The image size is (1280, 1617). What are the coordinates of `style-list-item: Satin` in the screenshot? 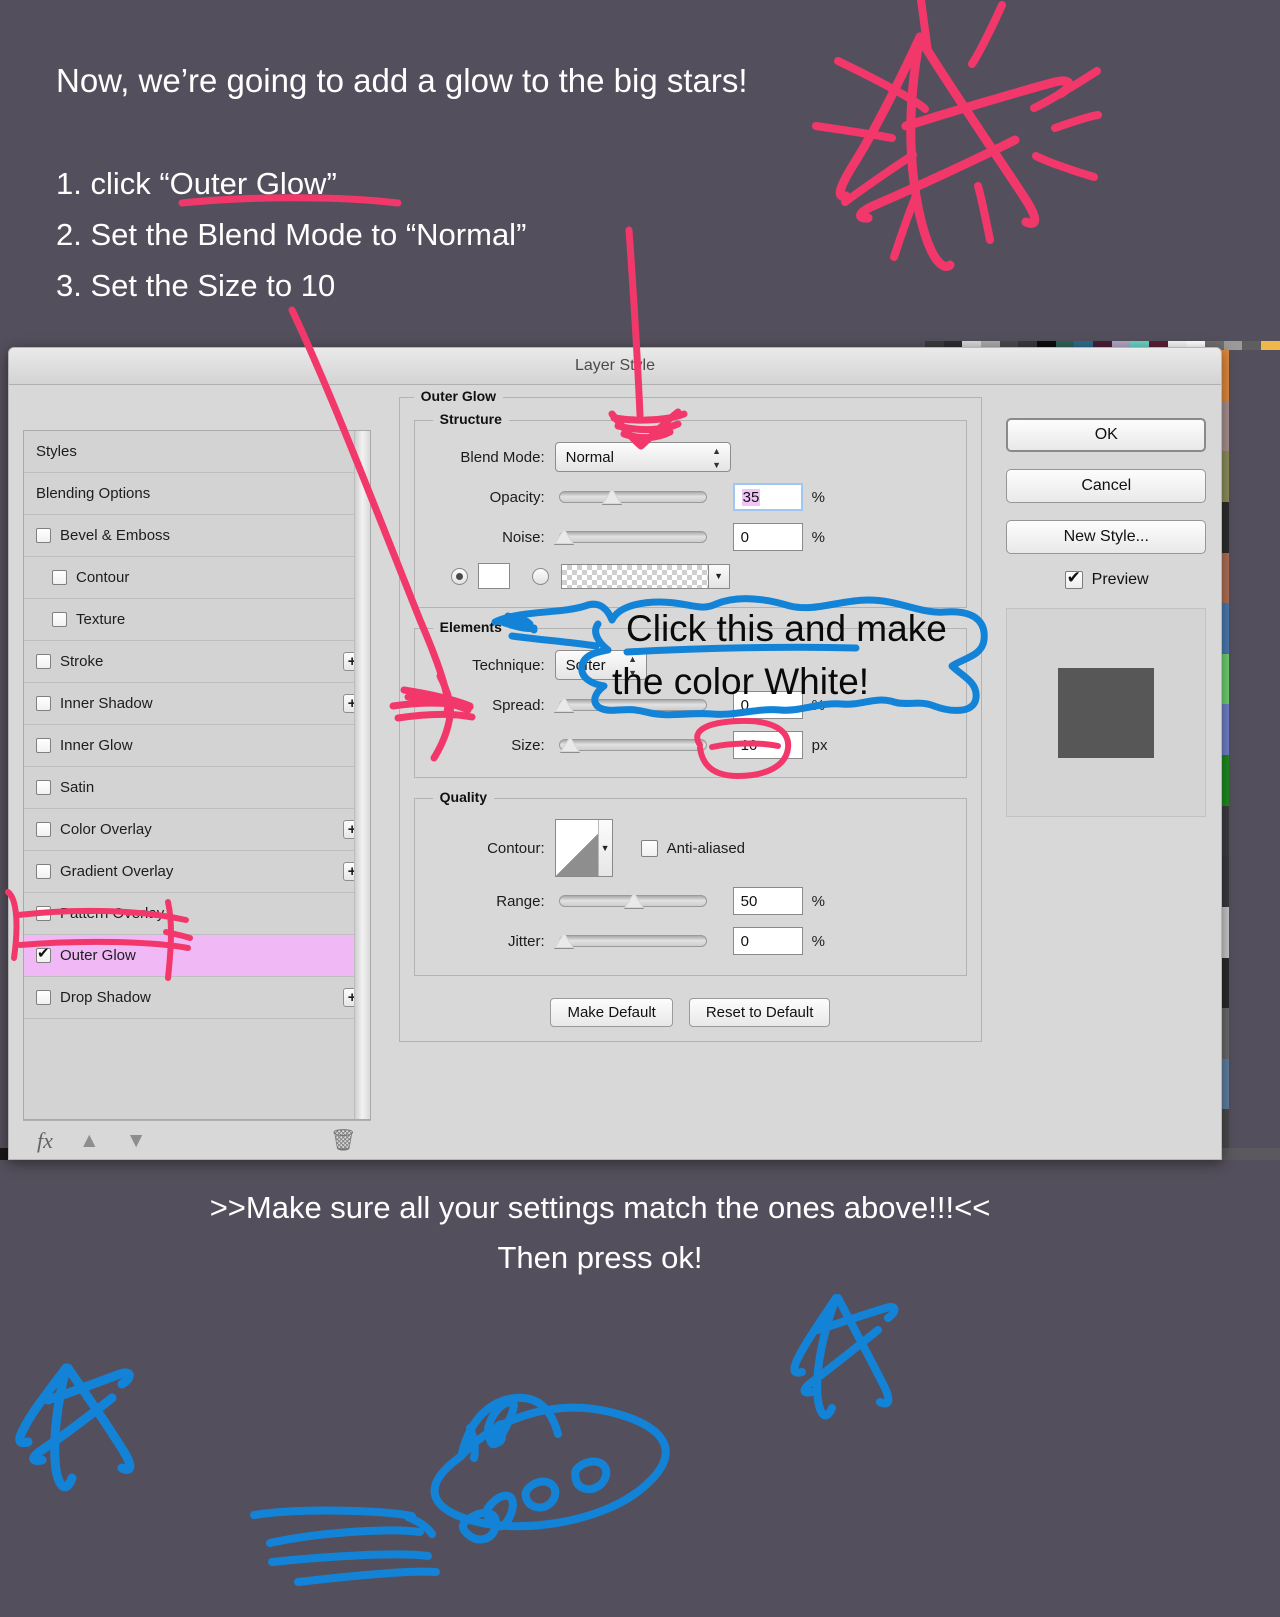 It's located at (197, 788).